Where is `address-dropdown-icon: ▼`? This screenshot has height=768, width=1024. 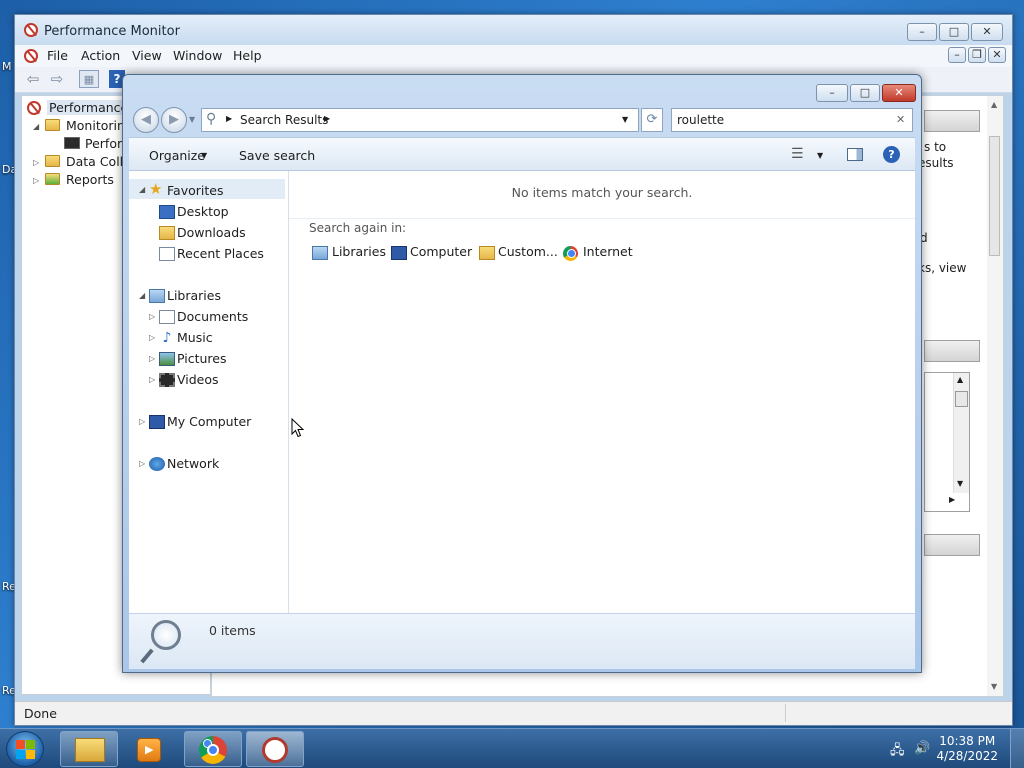
address-dropdown-icon: ▼ is located at coordinates (625, 119).